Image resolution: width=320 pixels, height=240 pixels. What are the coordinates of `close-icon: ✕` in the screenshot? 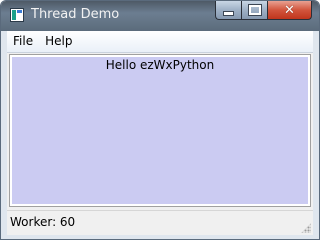 It's located at (289, 10).